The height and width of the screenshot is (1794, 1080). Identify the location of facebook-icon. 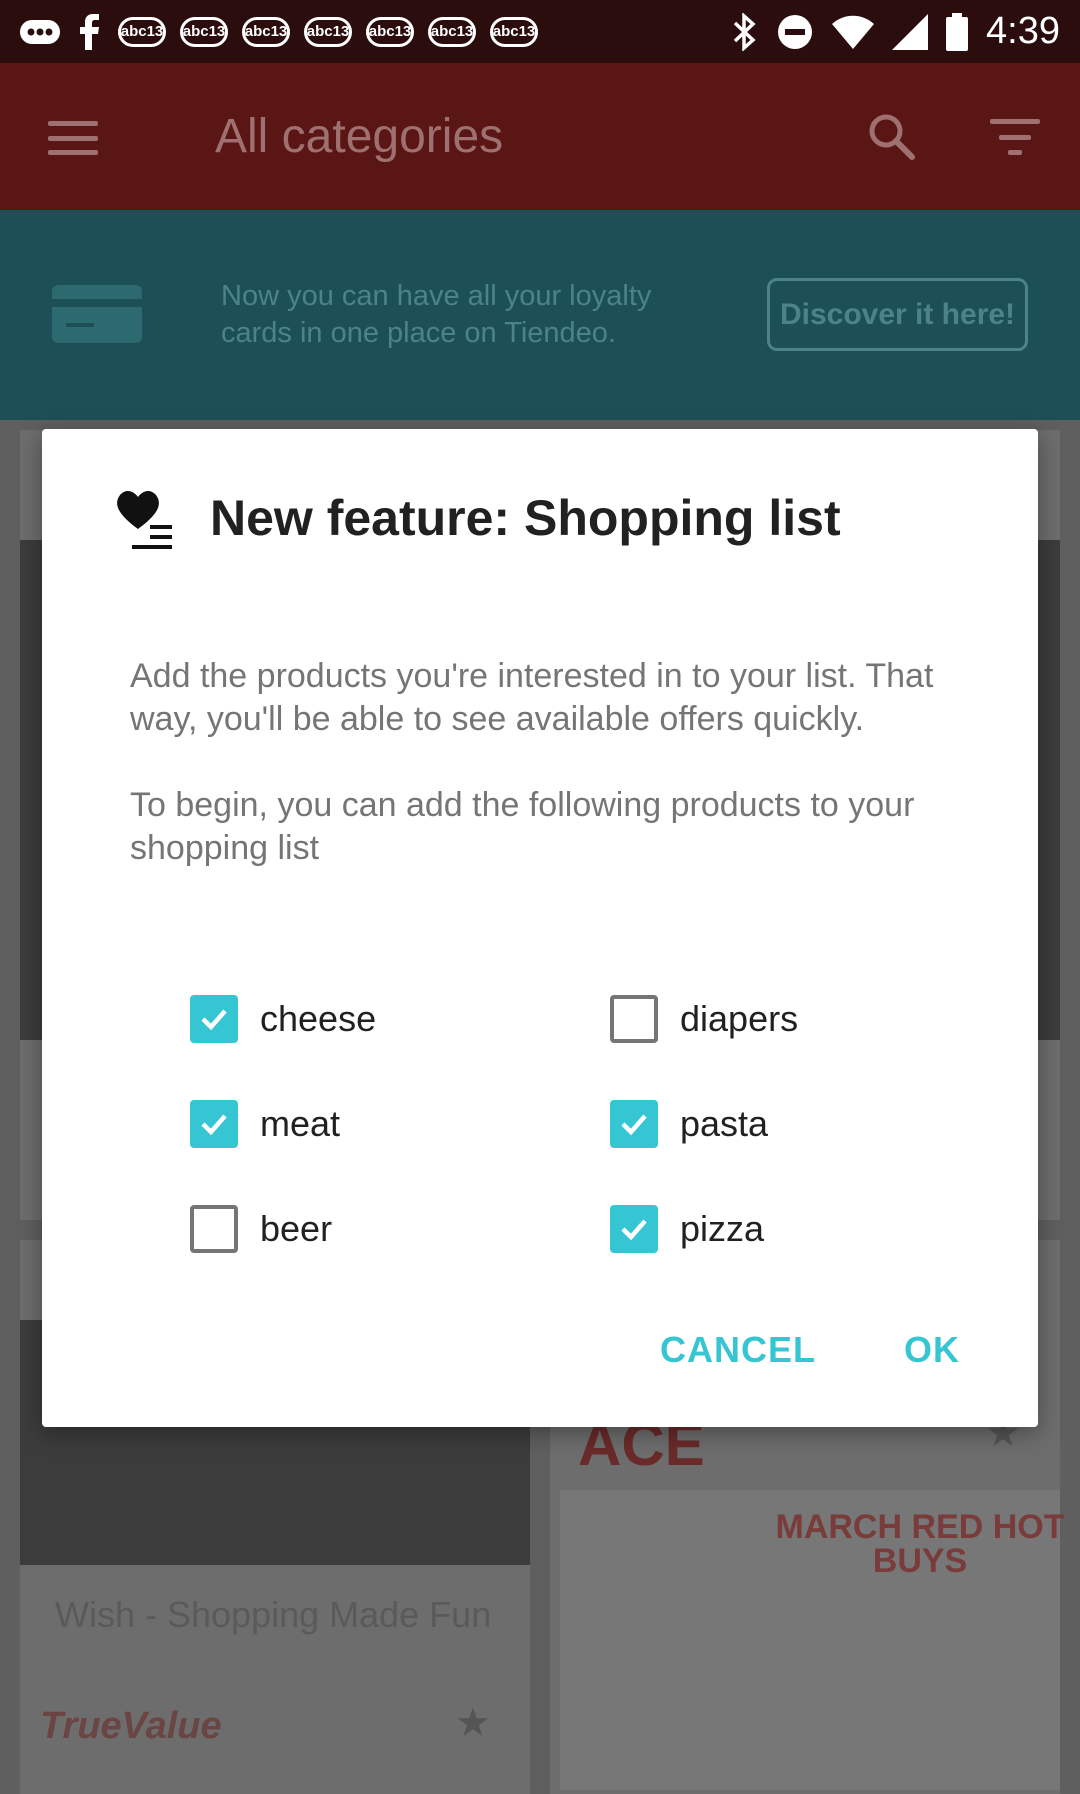
(89, 31).